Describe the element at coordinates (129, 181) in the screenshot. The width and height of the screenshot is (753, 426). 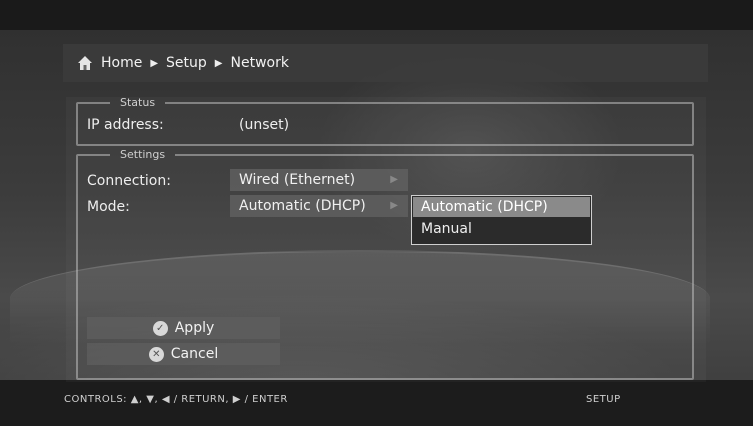
I see `connection-label: Connection:` at that location.